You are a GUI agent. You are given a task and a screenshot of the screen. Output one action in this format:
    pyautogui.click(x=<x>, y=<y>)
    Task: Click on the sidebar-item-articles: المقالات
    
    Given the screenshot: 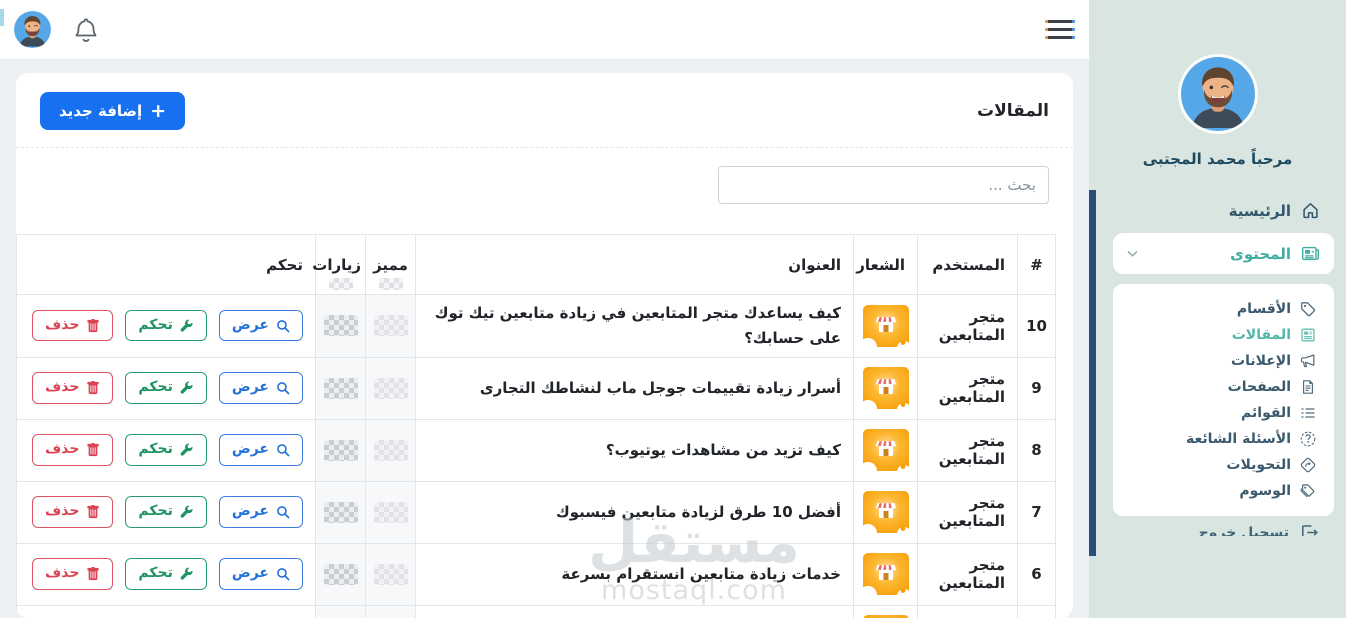 What is the action you would take?
    pyautogui.click(x=1223, y=335)
    